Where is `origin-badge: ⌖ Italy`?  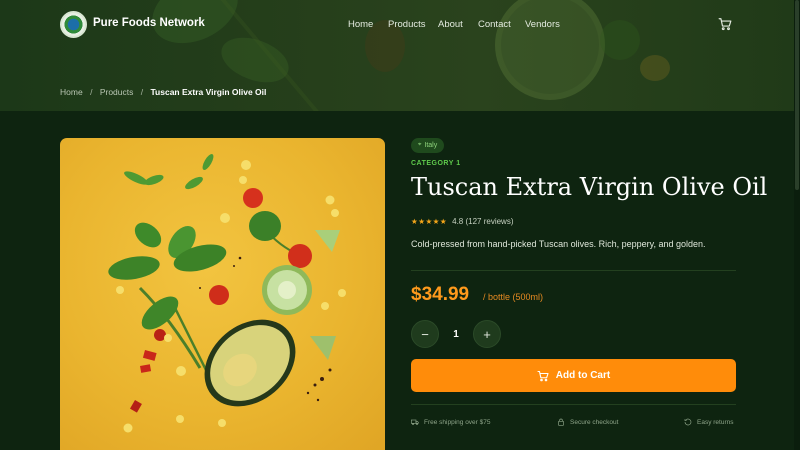
origin-badge: ⌖ Italy is located at coordinates (428, 145).